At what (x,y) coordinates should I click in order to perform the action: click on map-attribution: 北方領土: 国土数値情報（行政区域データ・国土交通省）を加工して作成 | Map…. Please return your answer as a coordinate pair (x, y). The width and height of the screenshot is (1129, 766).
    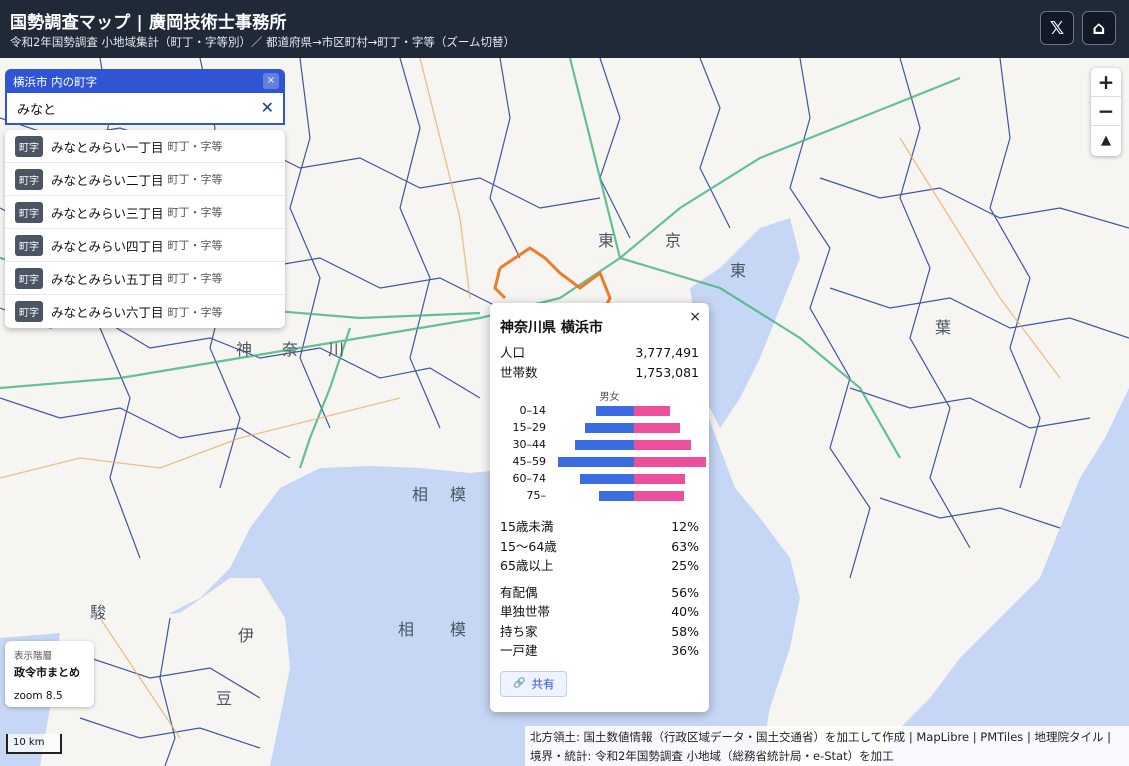
    Looking at the image, I should click on (827, 746).